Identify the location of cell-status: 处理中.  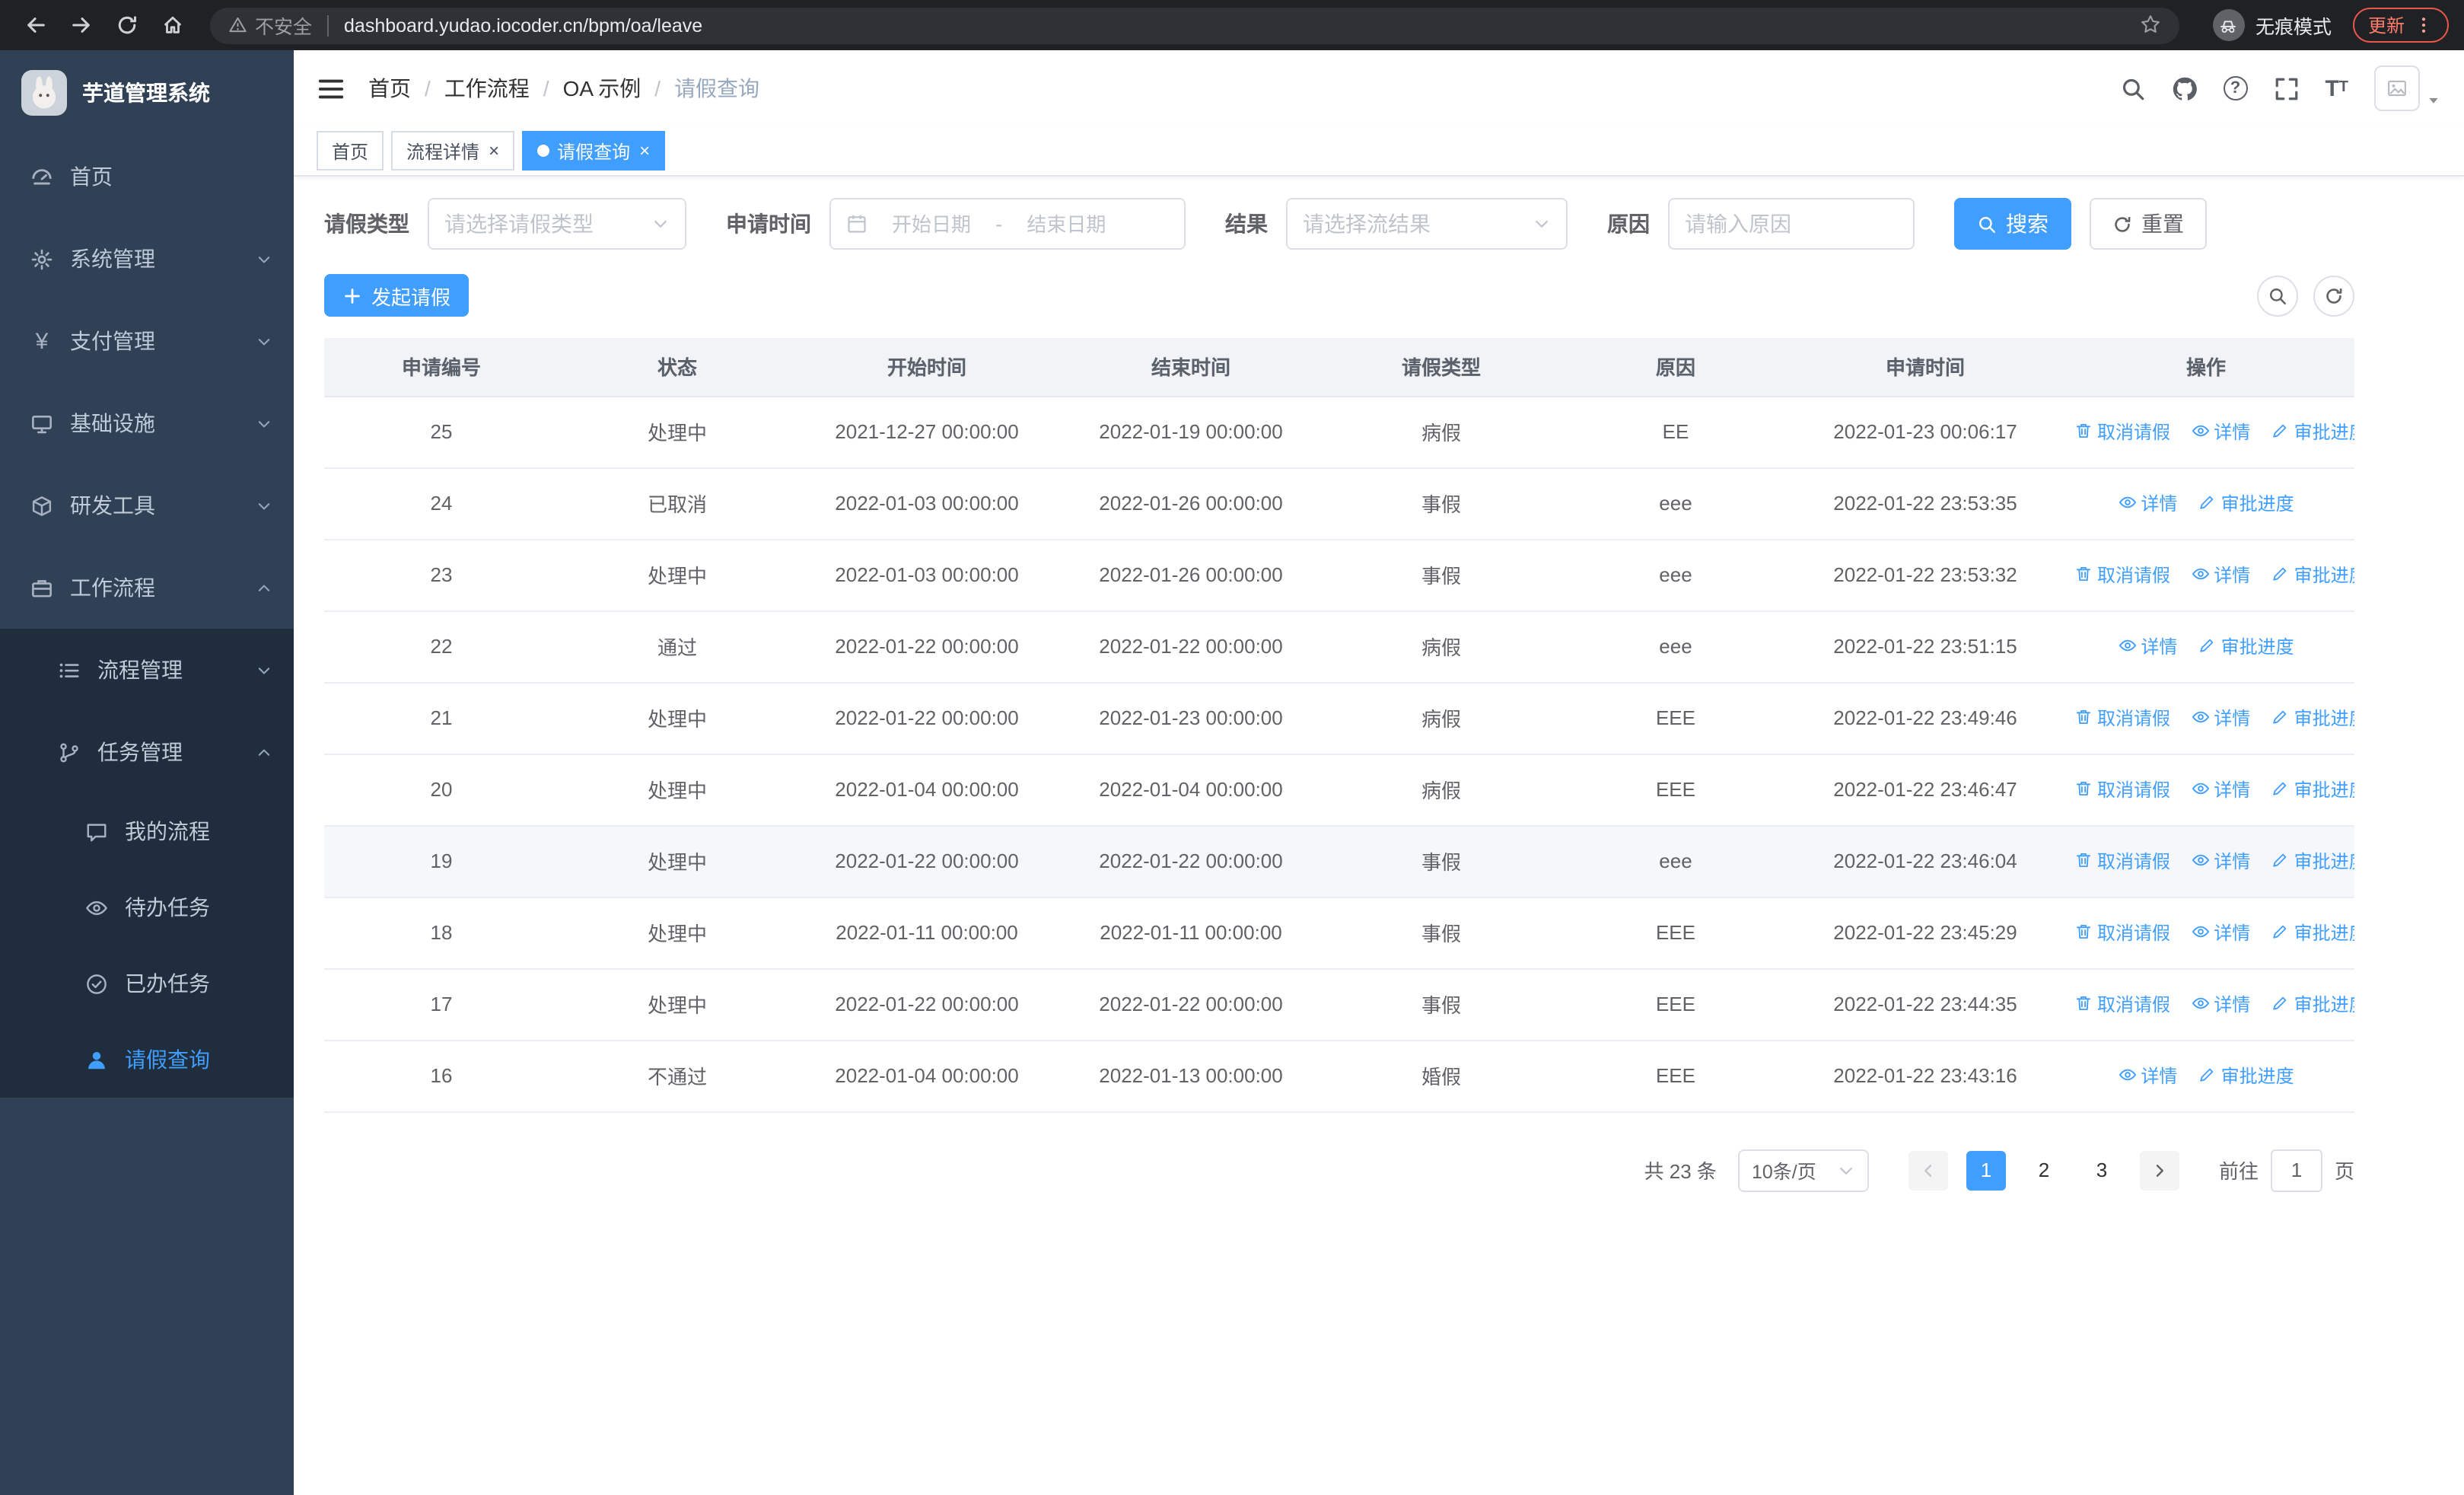
(677, 575).